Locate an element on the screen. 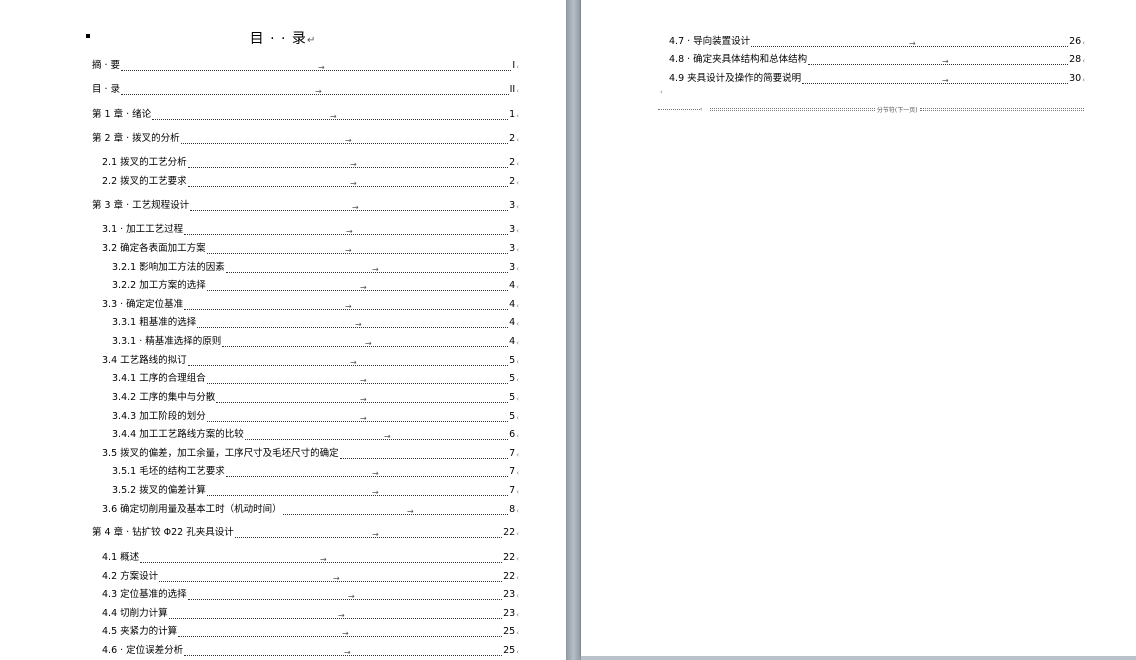 This screenshot has width=1136, height=660. toc-entry: 3.4.1 工序的合理组合 → 5 ‹ is located at coordinates (315, 377).